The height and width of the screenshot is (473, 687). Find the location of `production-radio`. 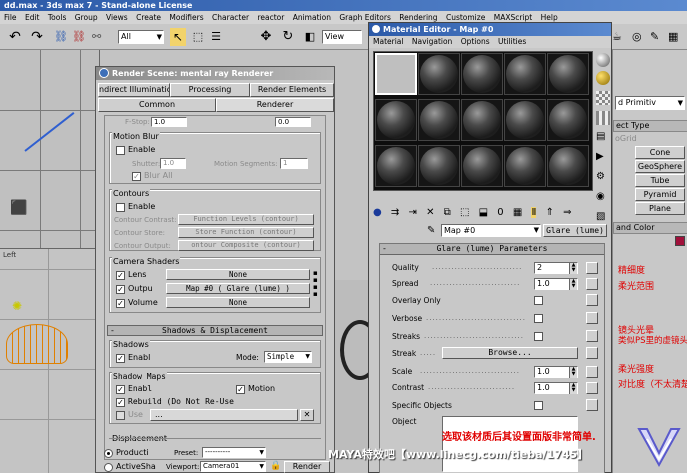

production-radio is located at coordinates (108, 453).